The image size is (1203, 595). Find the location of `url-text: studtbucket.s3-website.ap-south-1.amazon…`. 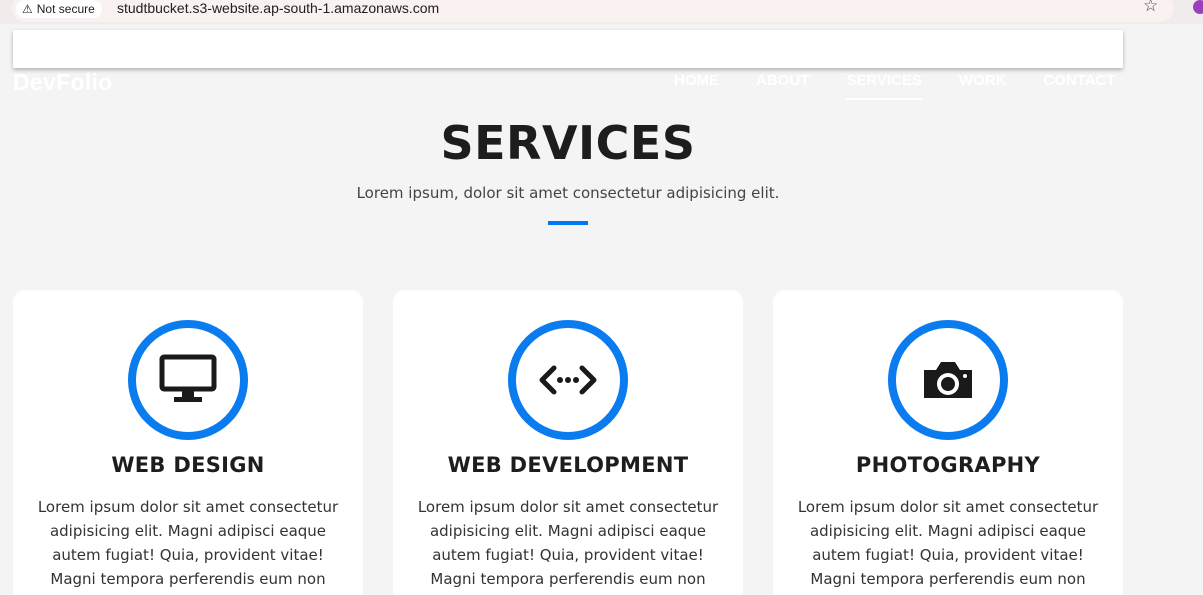

url-text: studtbucket.s3-website.ap-south-1.amazon… is located at coordinates (278, 8).